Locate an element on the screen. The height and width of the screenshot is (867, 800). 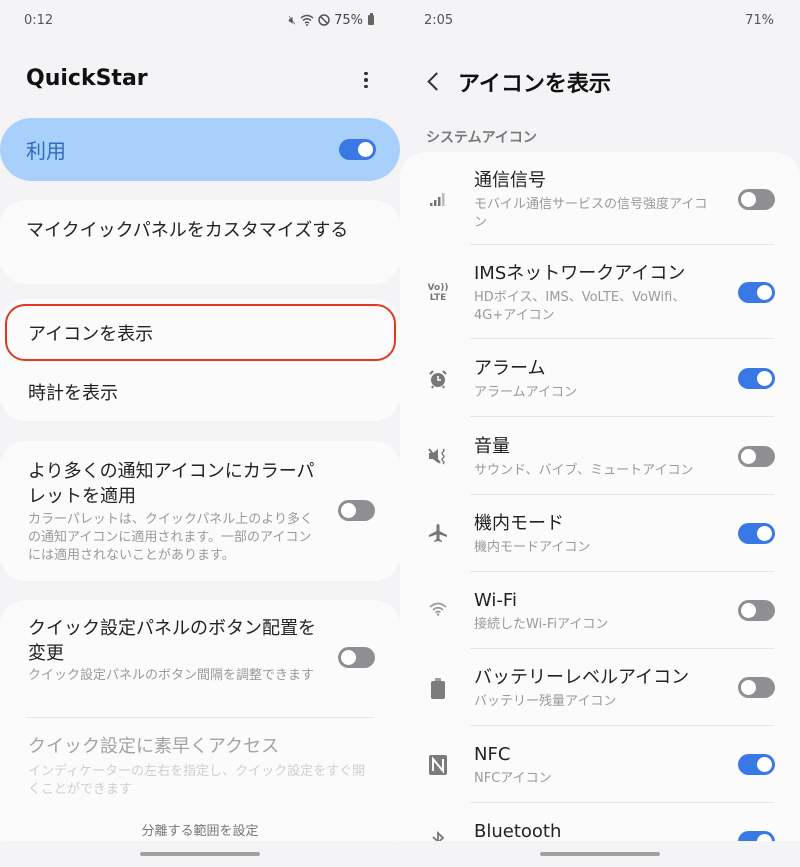
battery-toggle is located at coordinates (756, 687).